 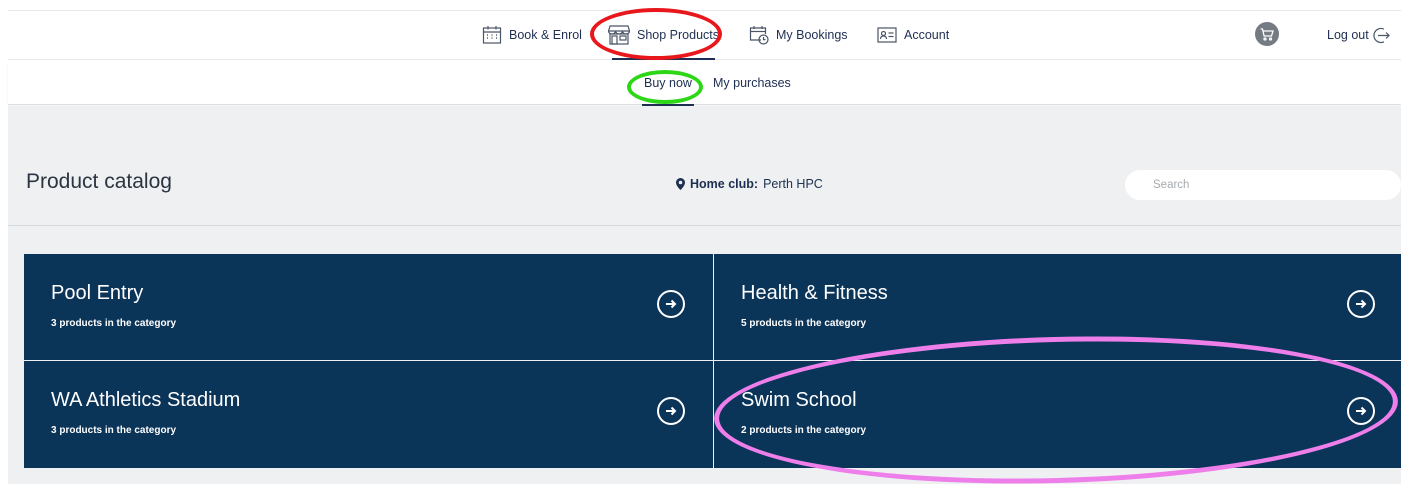 I want to click on nav-label: My Bookings, so click(x=812, y=35).